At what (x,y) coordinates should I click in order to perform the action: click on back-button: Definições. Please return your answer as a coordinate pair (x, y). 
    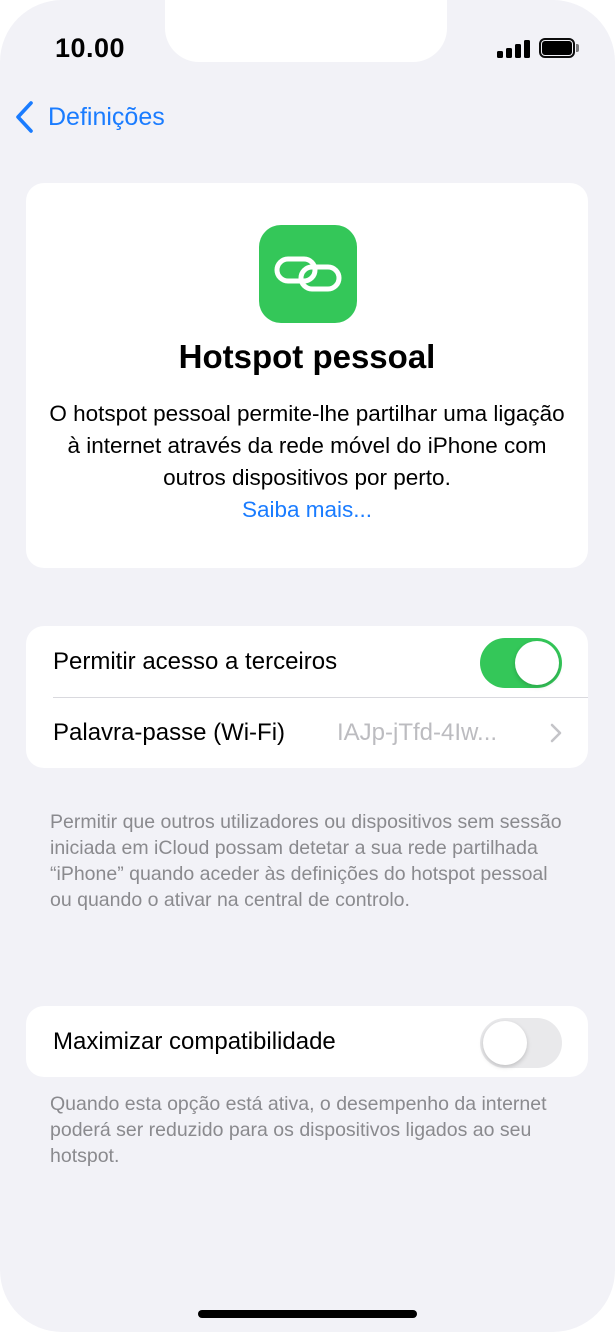
    Looking at the image, I should click on (89, 117).